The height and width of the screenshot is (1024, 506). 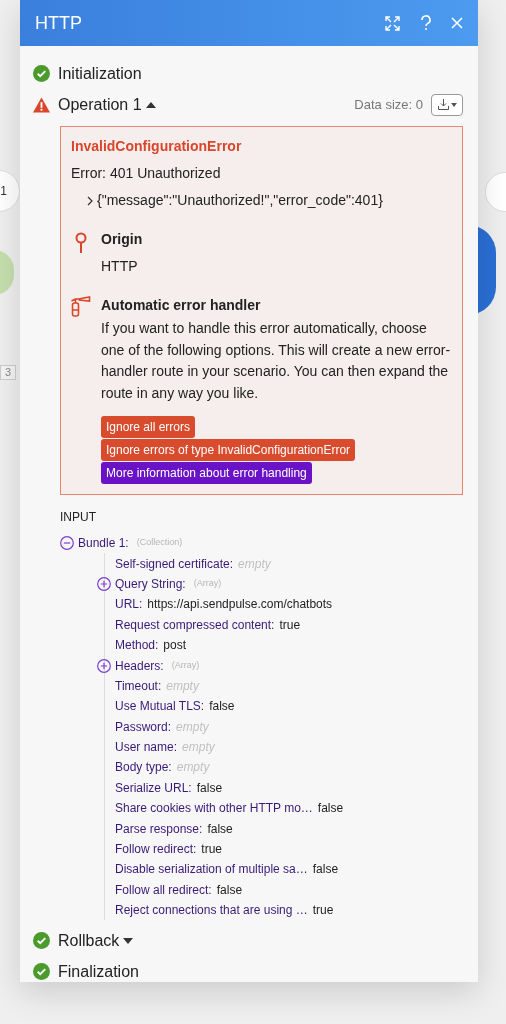 What do you see at coordinates (98, 971) in the screenshot?
I see `stage-title: Finalization` at bounding box center [98, 971].